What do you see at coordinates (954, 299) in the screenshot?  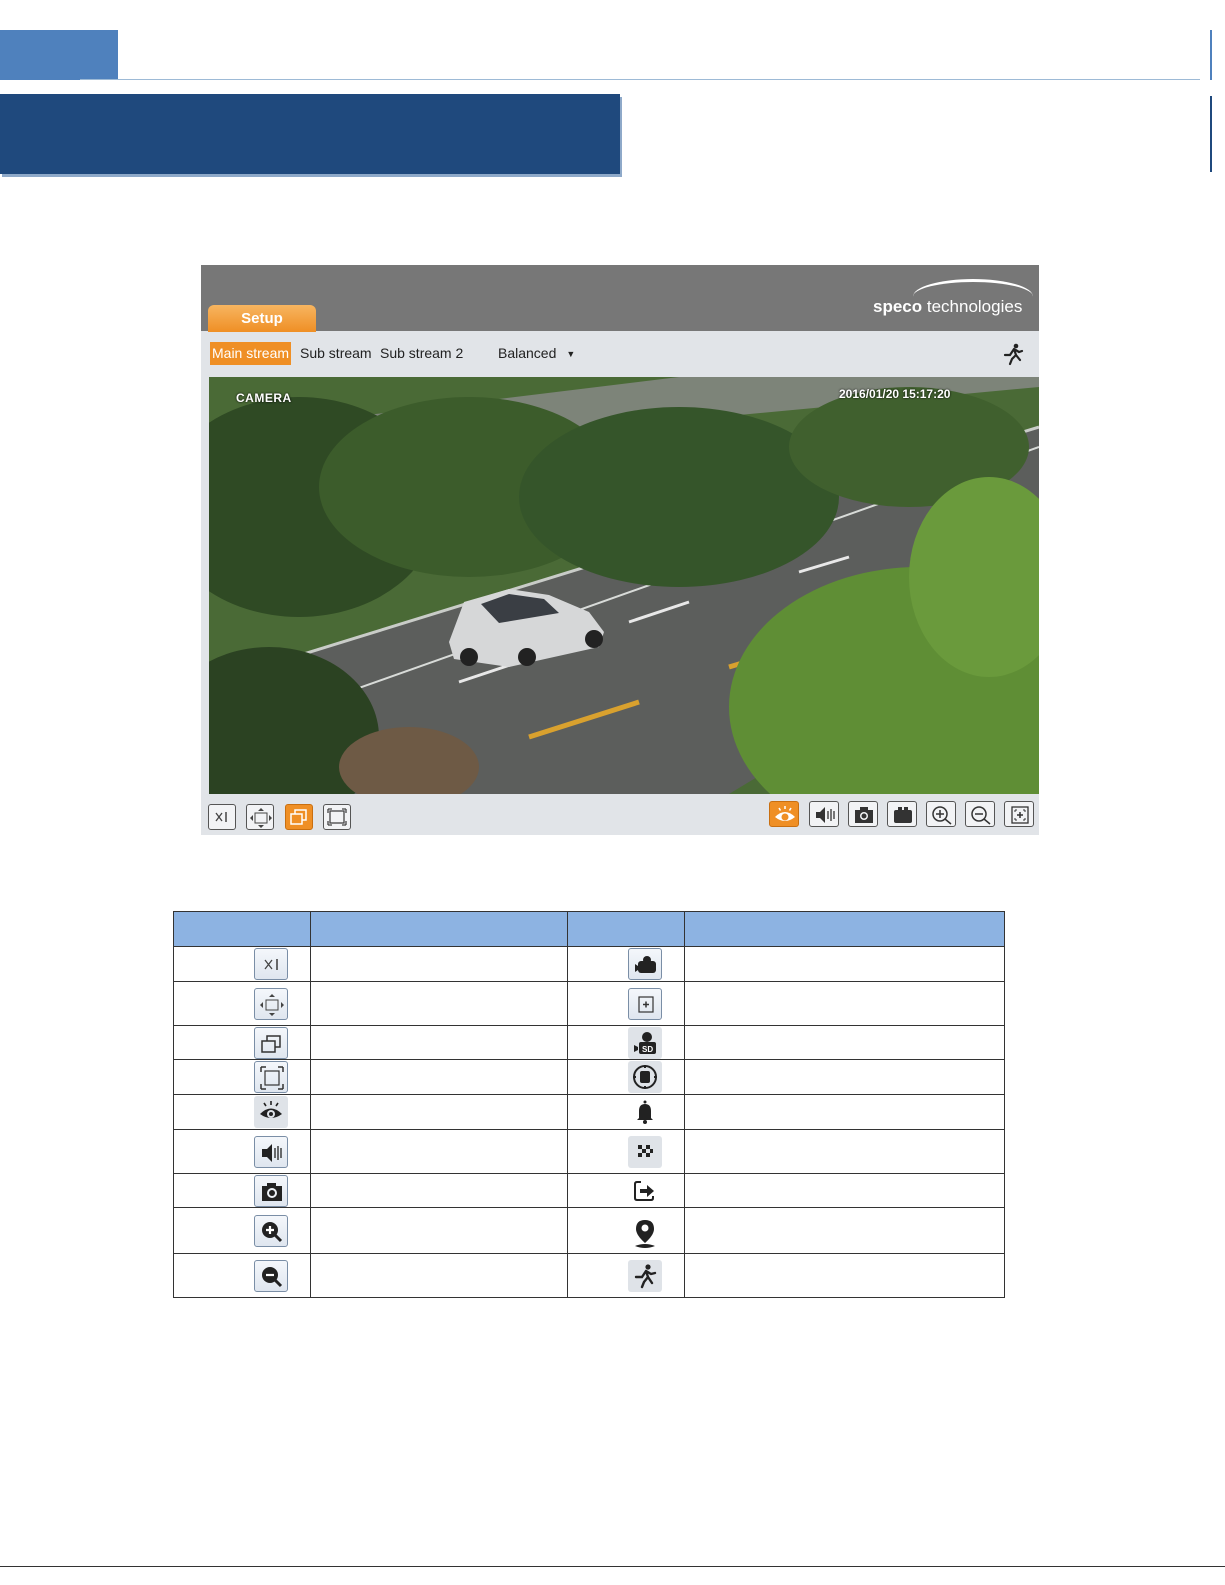 I see `speco-logo: speco technologies` at bounding box center [954, 299].